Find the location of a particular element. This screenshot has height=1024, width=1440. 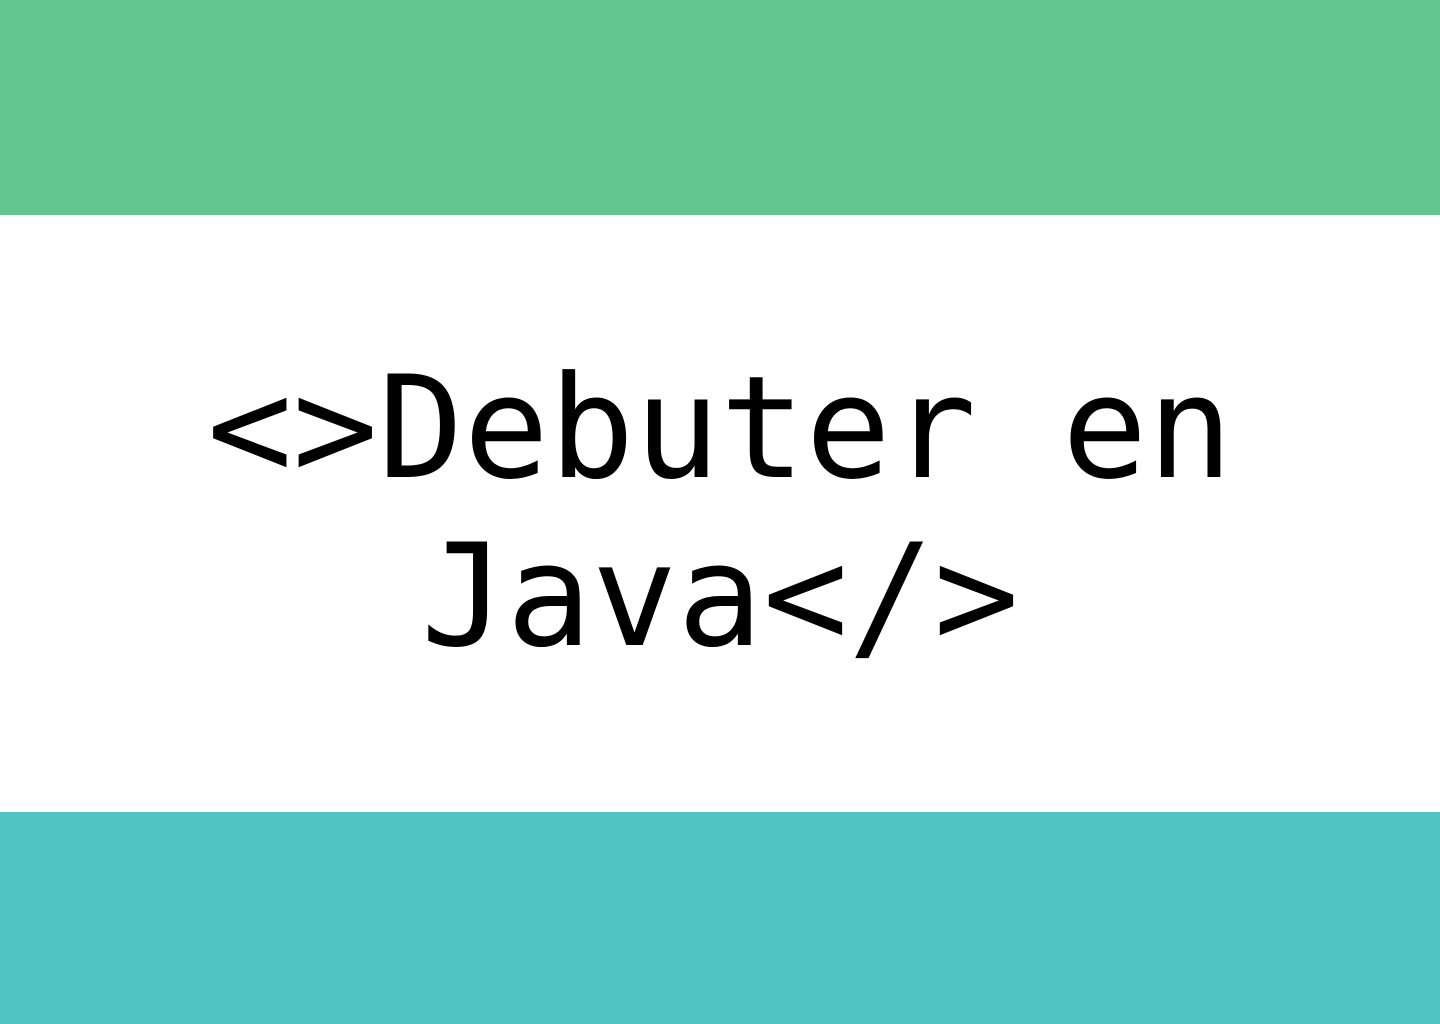

title-line-1: <>Debuter en is located at coordinates (720, 428).